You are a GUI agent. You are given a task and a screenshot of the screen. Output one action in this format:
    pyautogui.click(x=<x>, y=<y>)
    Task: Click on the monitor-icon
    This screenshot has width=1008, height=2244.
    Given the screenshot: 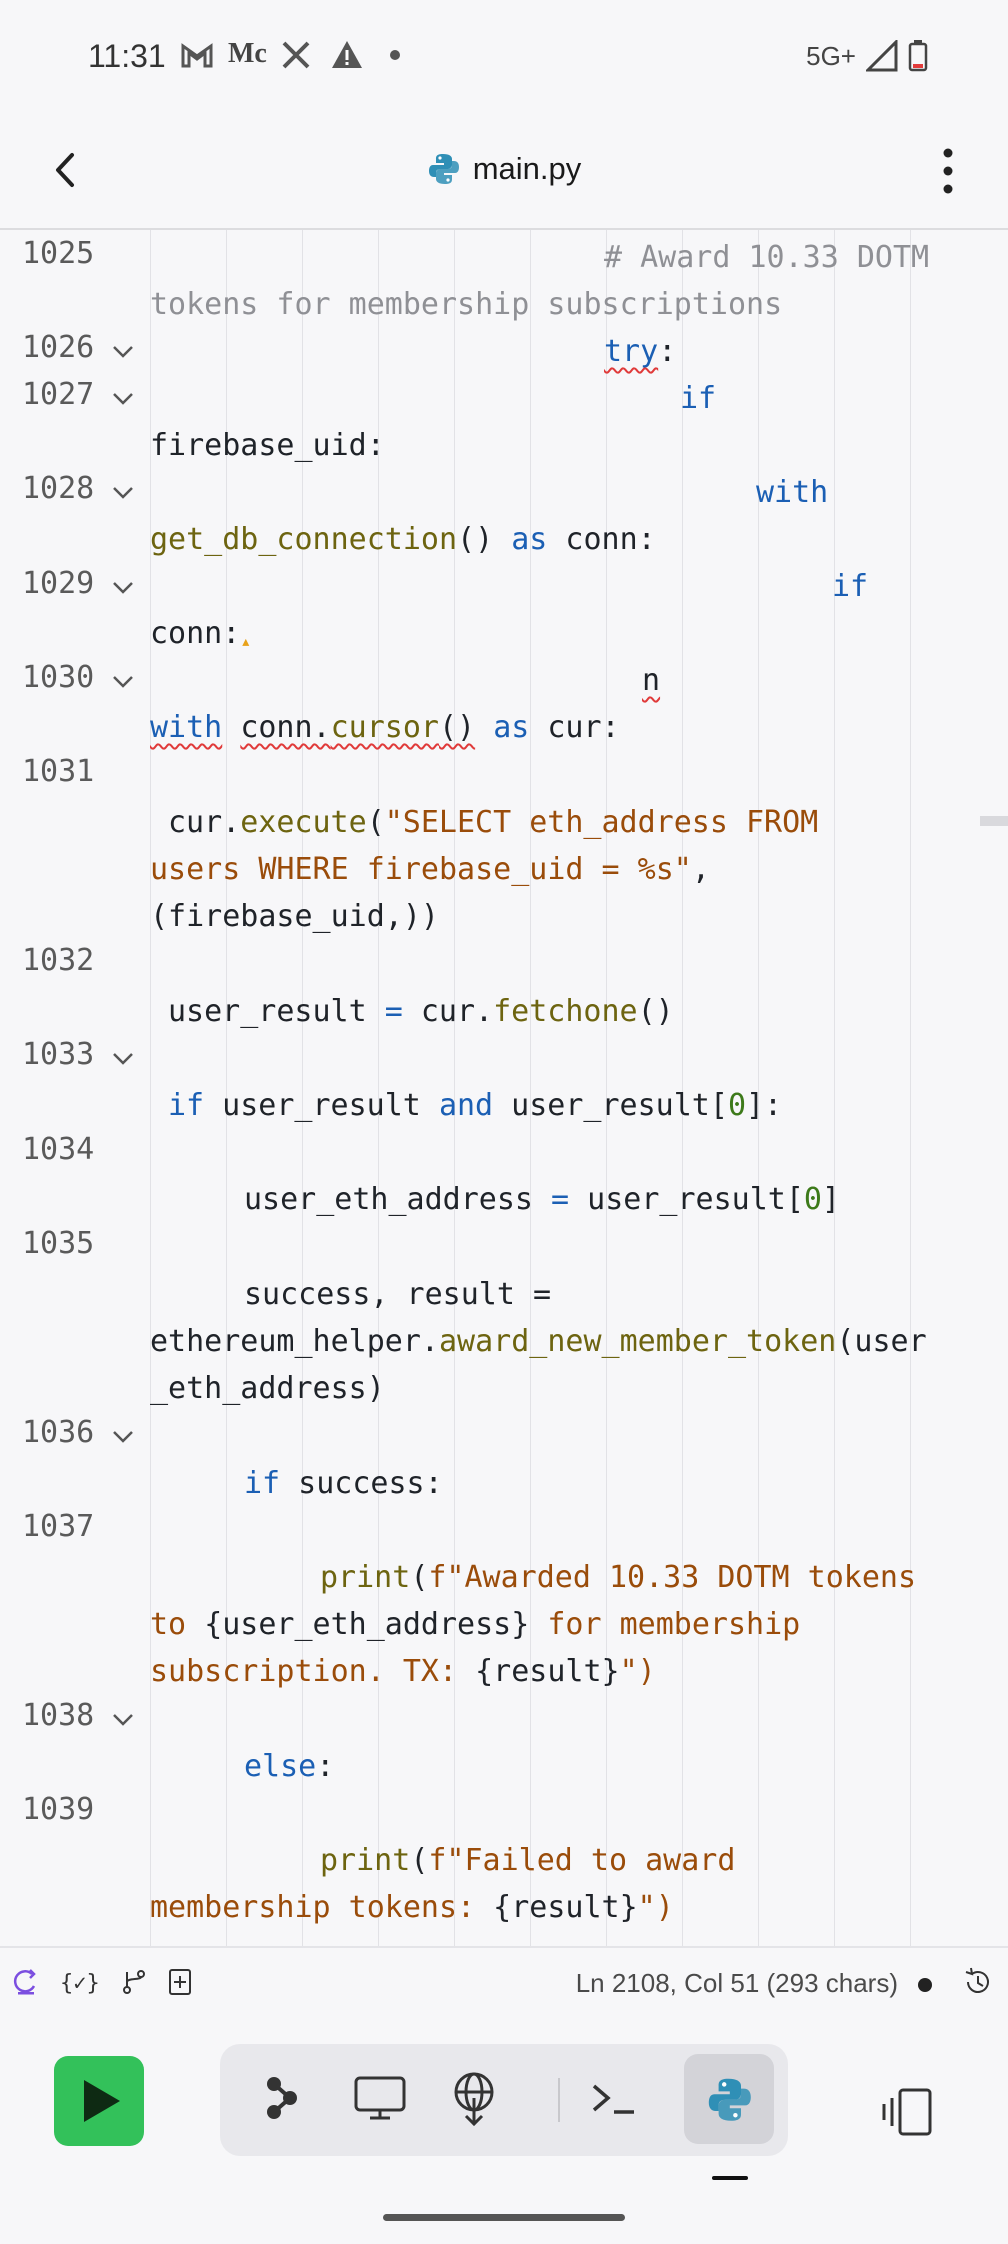 What is the action you would take?
    pyautogui.click(x=380, y=2098)
    